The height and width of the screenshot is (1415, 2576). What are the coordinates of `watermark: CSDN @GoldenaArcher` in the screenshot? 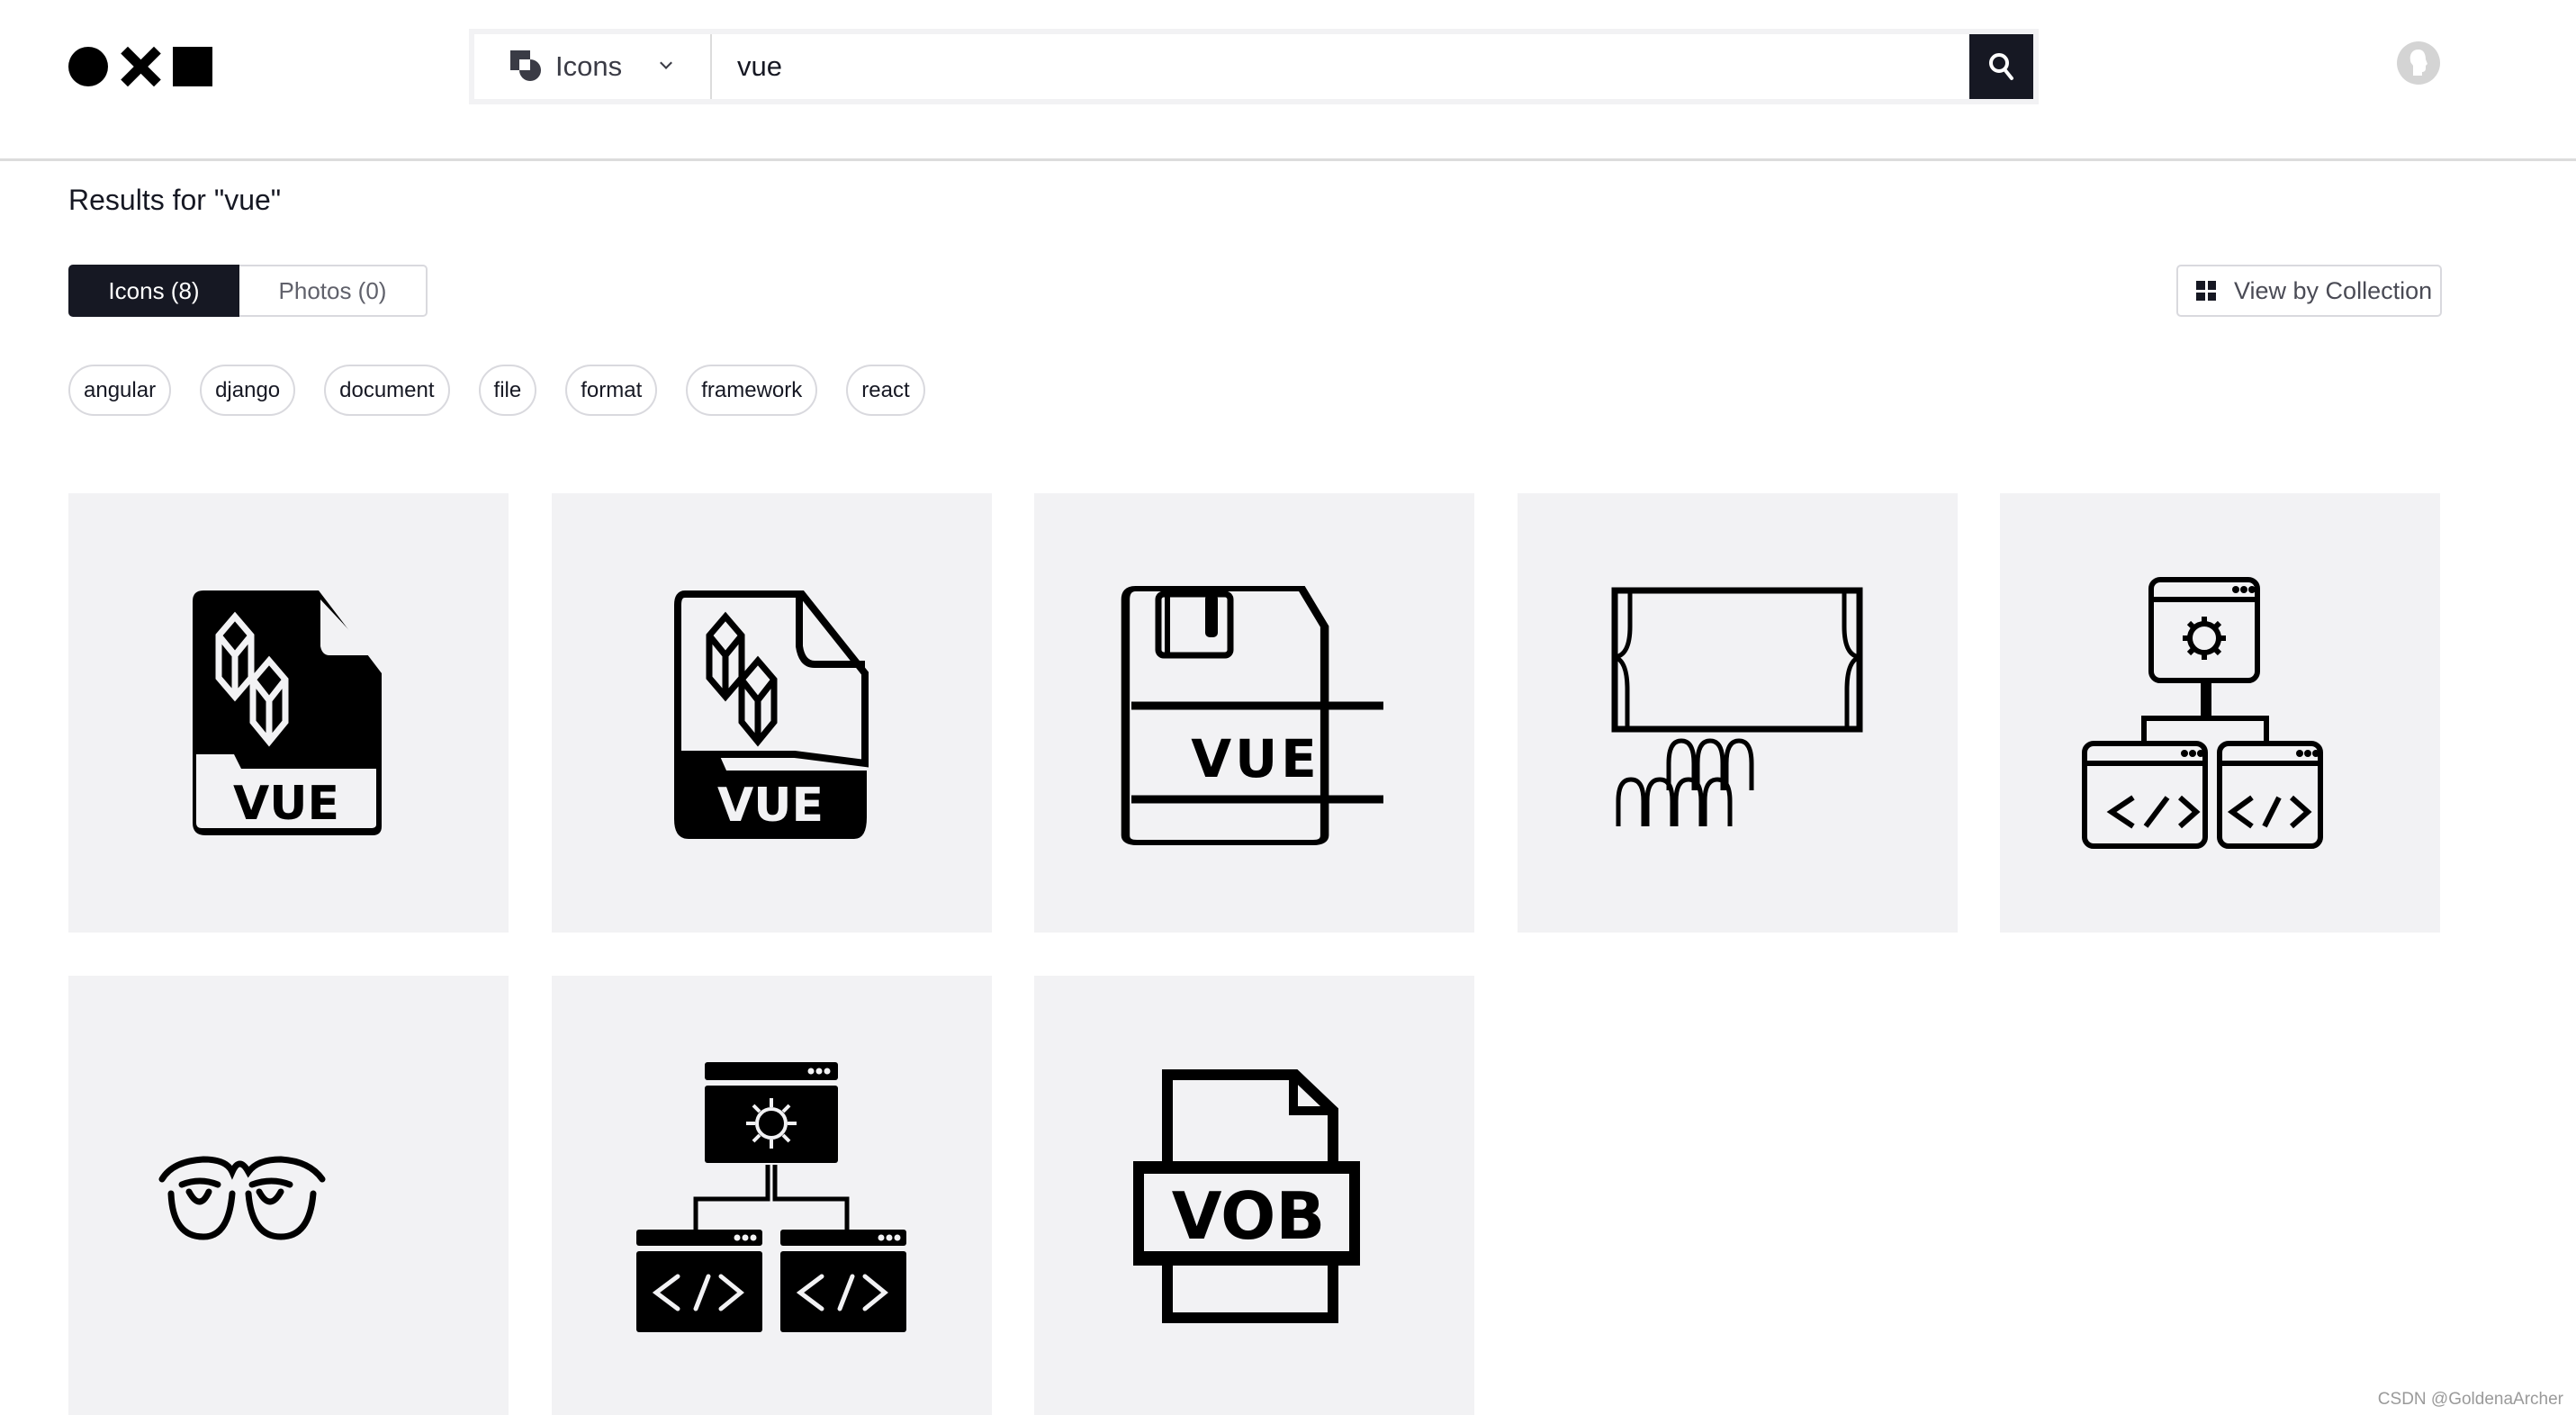 It's located at (2470, 1399).